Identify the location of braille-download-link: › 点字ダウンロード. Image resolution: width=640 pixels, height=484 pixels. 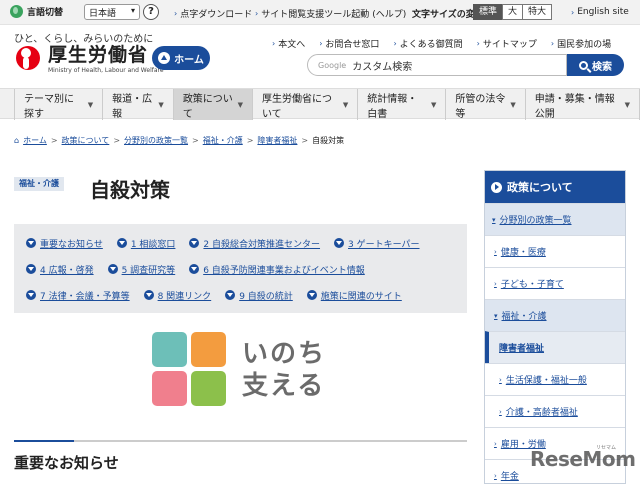
(213, 13).